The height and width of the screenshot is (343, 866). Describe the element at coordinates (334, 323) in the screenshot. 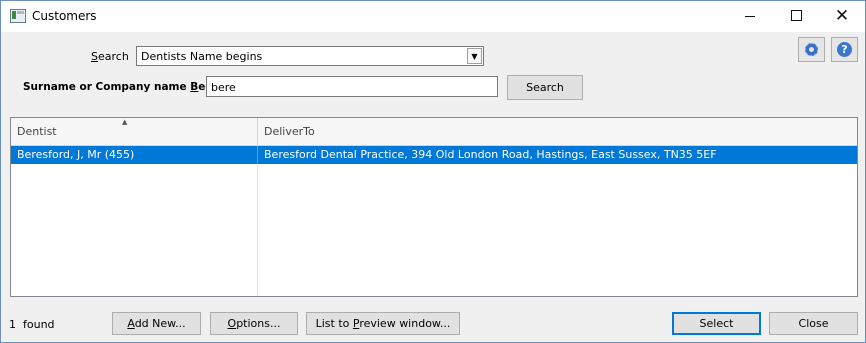

I see `preview-label-prefix: List to` at that location.